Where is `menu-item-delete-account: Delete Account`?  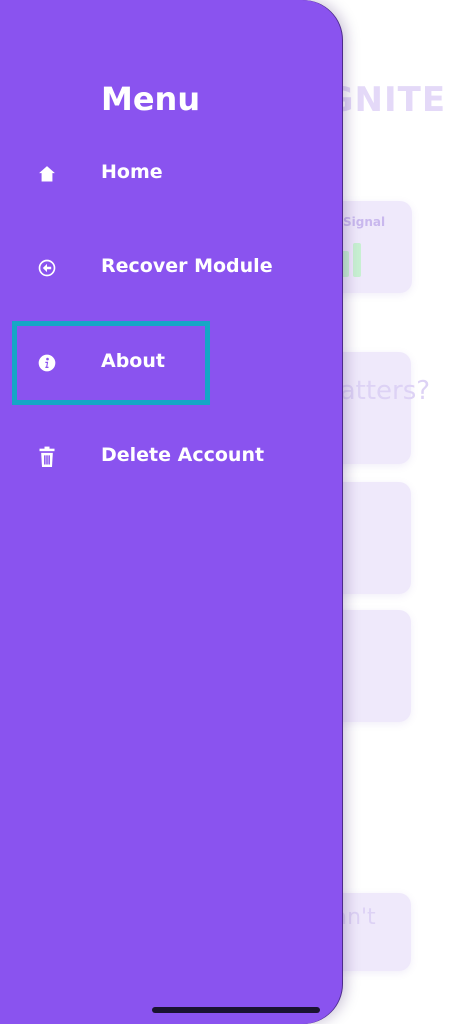 menu-item-delete-account: Delete Account is located at coordinates (171, 457).